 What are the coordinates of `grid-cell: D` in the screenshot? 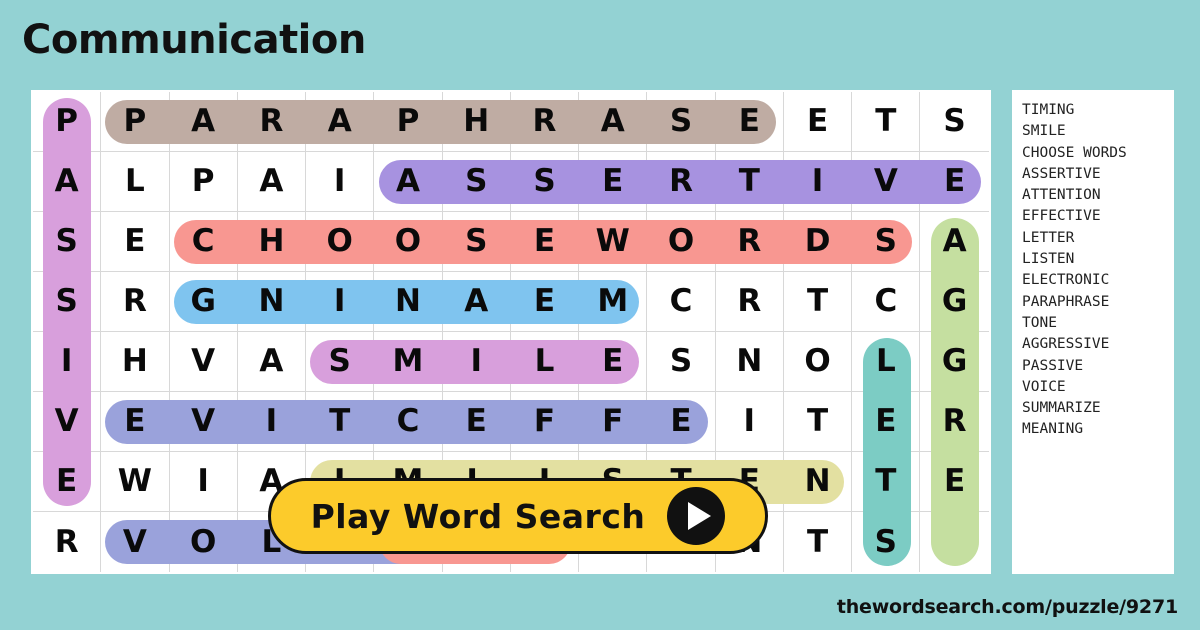 It's located at (818, 242).